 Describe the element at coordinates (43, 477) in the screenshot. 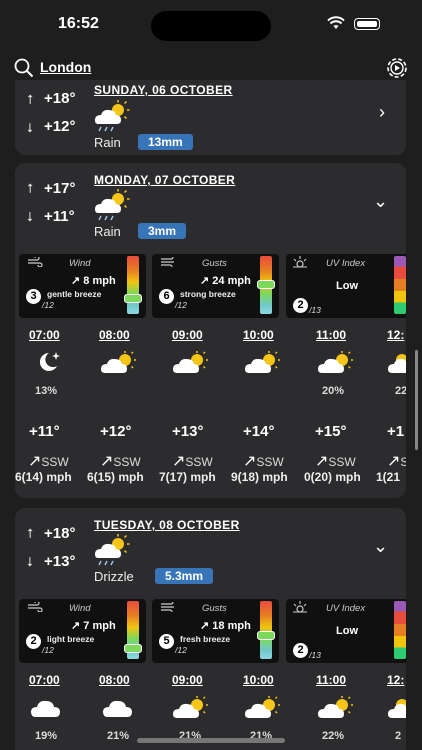

I see `wind-speed: 6(14) mph` at that location.